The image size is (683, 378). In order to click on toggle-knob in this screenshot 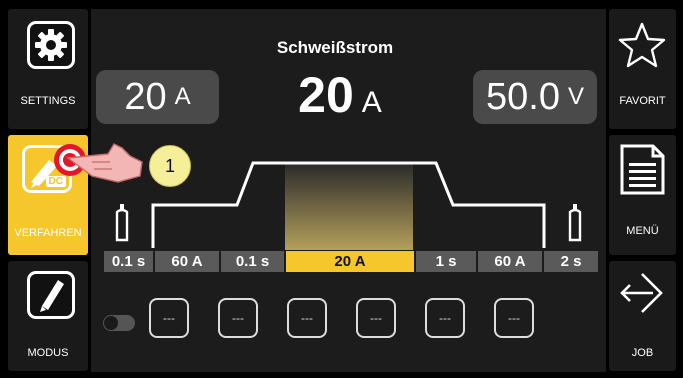, I will do `click(111, 323)`.